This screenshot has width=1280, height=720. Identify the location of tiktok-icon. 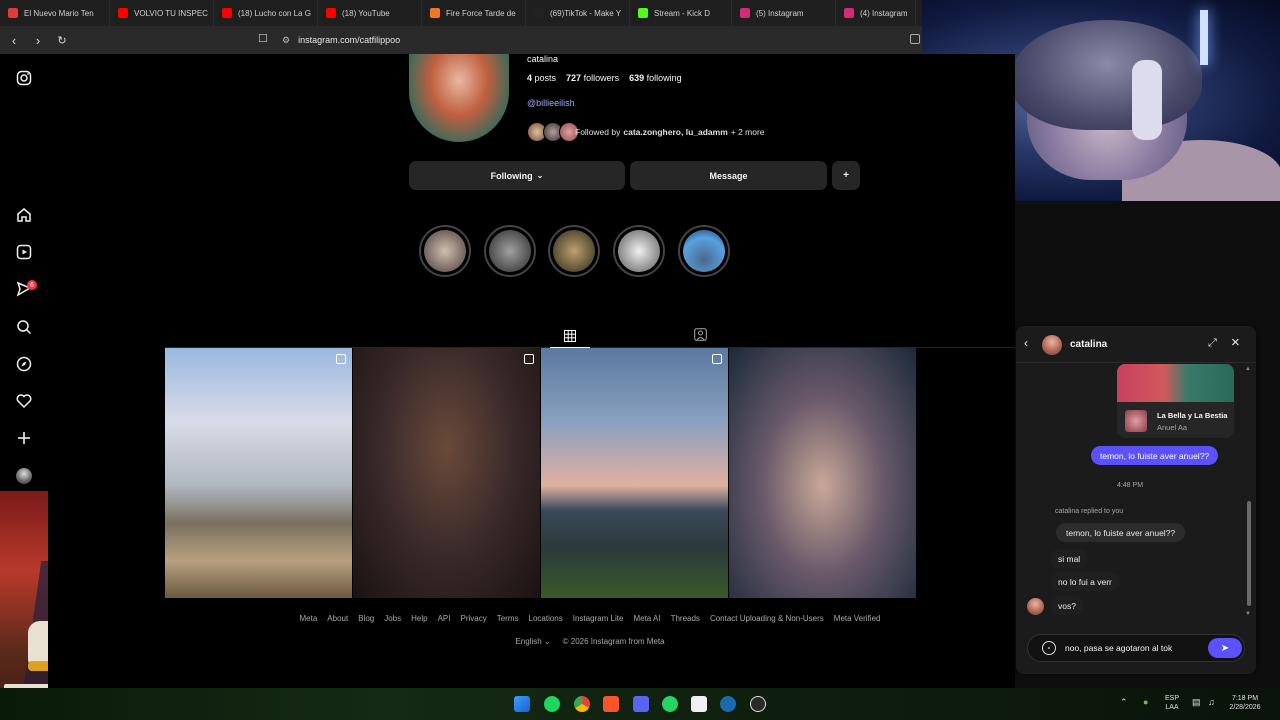
(539, 13).